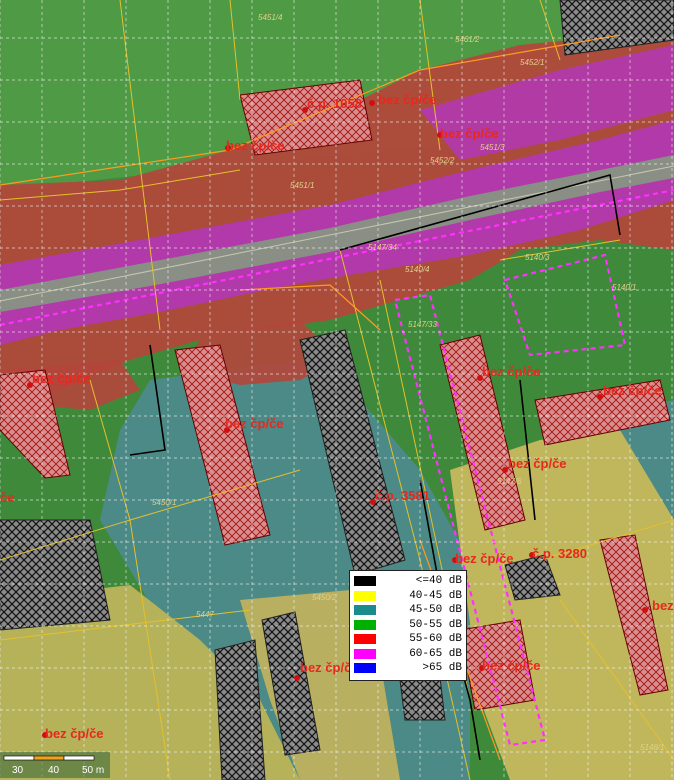 The height and width of the screenshot is (780, 674). Describe the element at coordinates (438, 581) in the screenshot. I see `legend-label: <=40 dB` at that location.